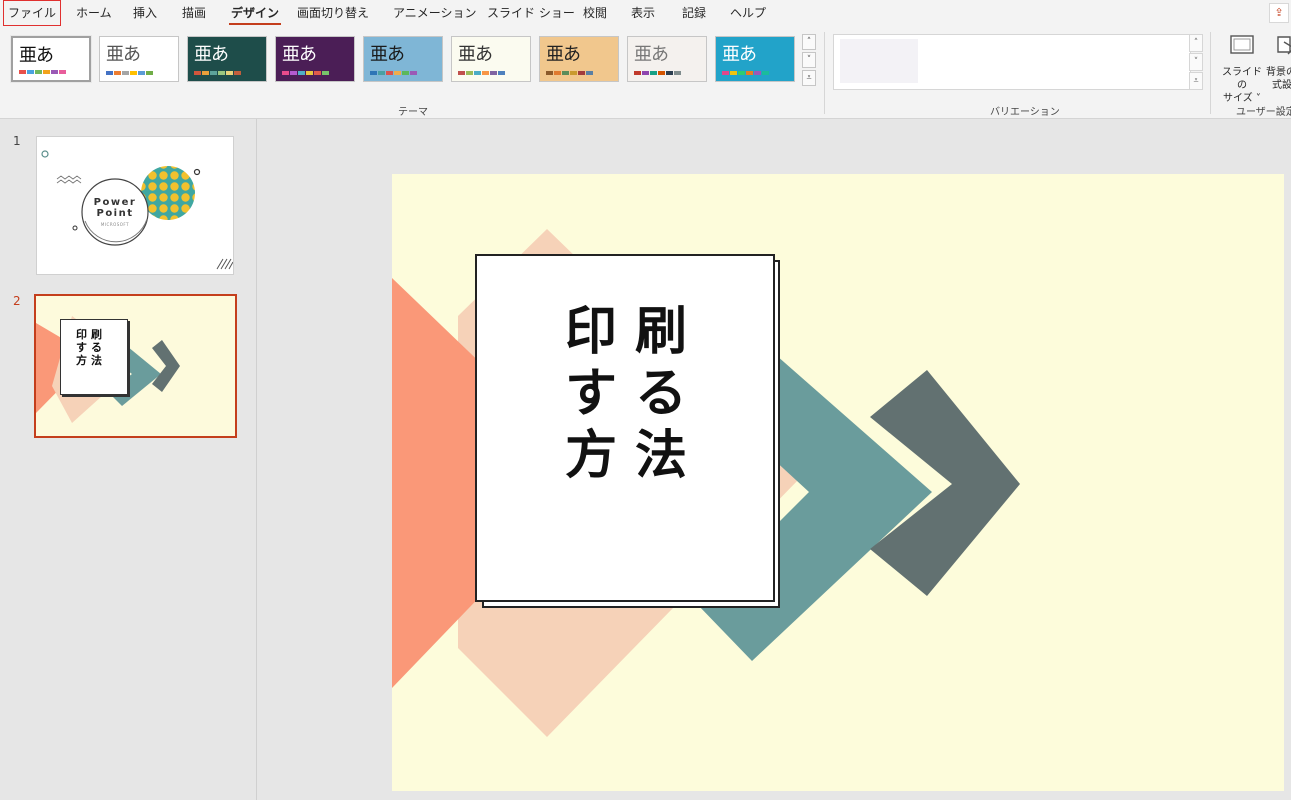  Describe the element at coordinates (115, 202) in the screenshot. I see `thumbnail-1-title-line-1: Power` at that location.